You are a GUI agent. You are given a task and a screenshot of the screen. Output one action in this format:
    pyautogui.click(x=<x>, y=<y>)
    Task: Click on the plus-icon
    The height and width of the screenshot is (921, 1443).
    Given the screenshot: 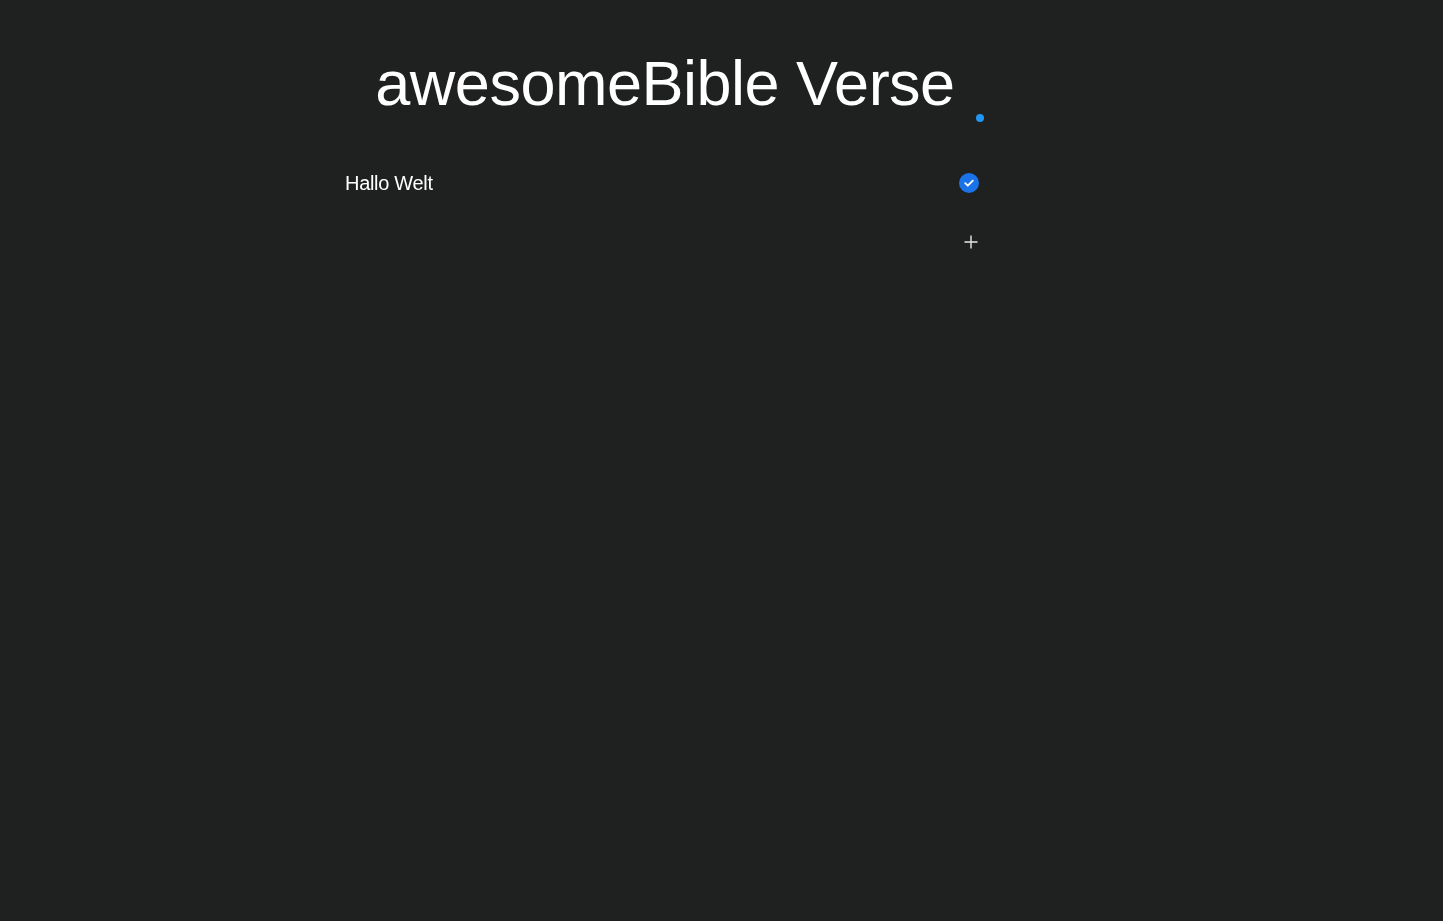 What is the action you would take?
    pyautogui.click(x=971, y=242)
    